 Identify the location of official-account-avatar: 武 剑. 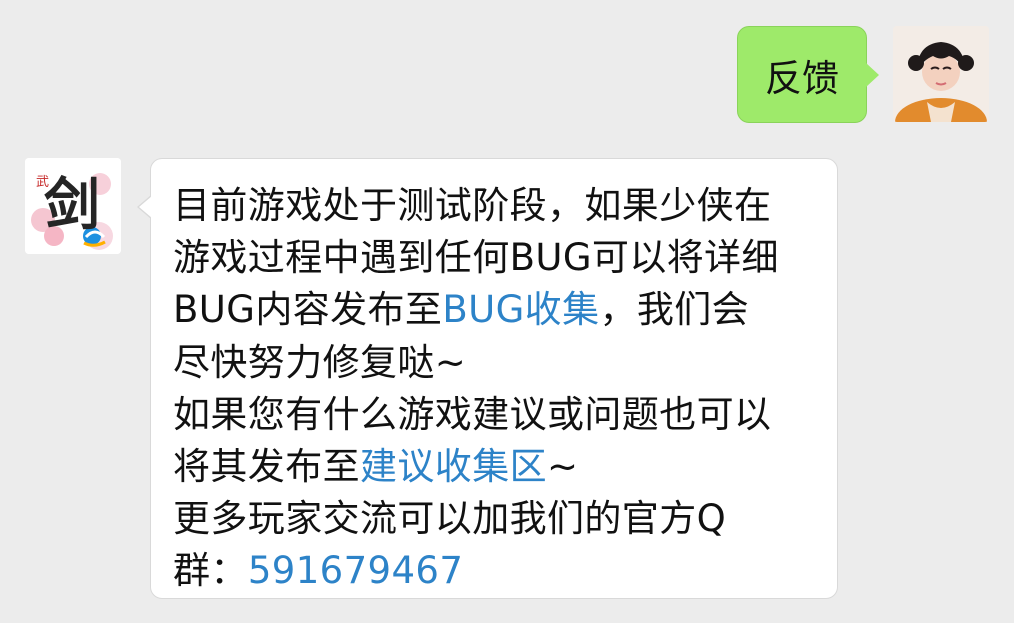
(73, 206).